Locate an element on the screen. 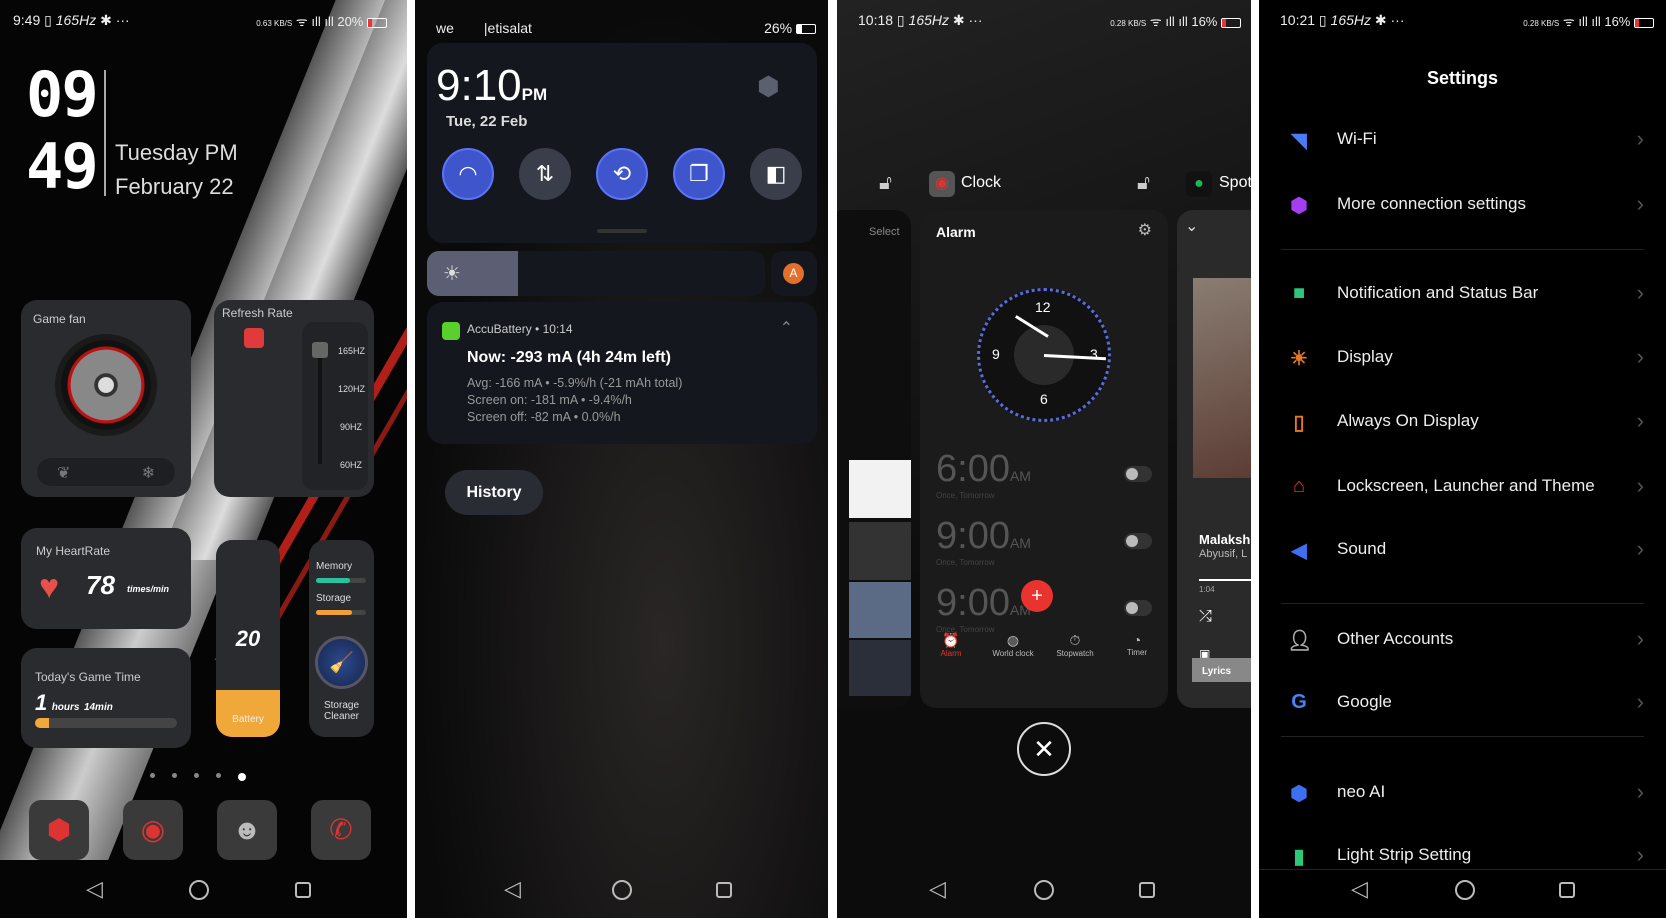 The height and width of the screenshot is (918, 1666). auto-rotate-icon: ⟲ is located at coordinates (622, 173).